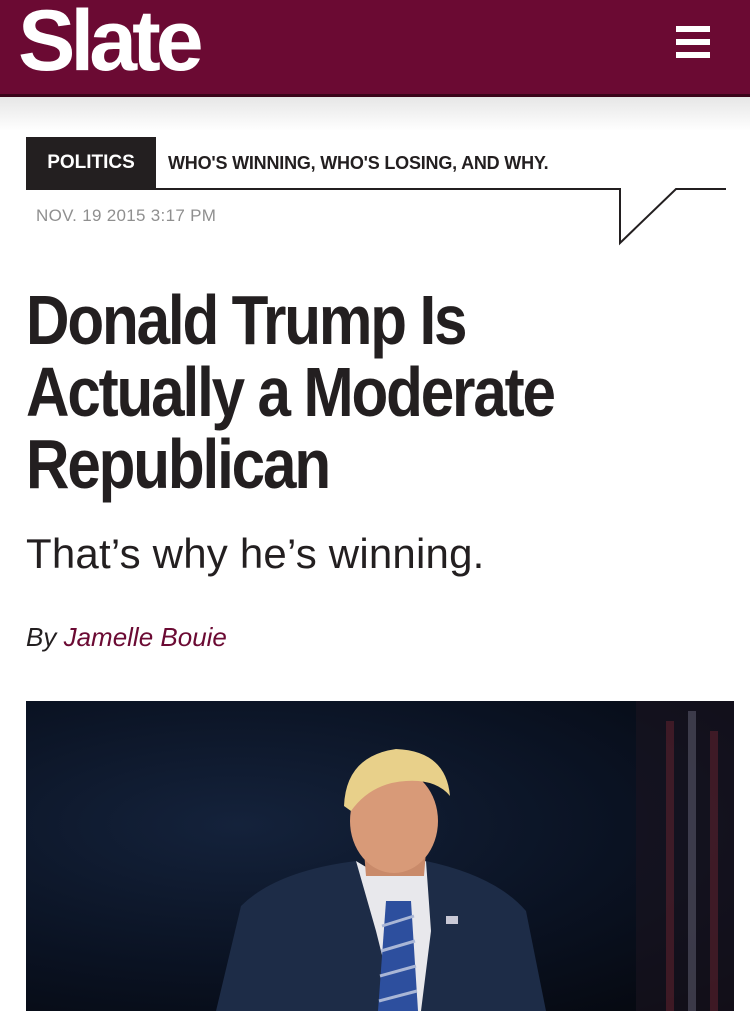 This screenshot has height=1011, width=750. What do you see at coordinates (145, 637) in the screenshot?
I see `author-link: Jamelle Bouie` at bounding box center [145, 637].